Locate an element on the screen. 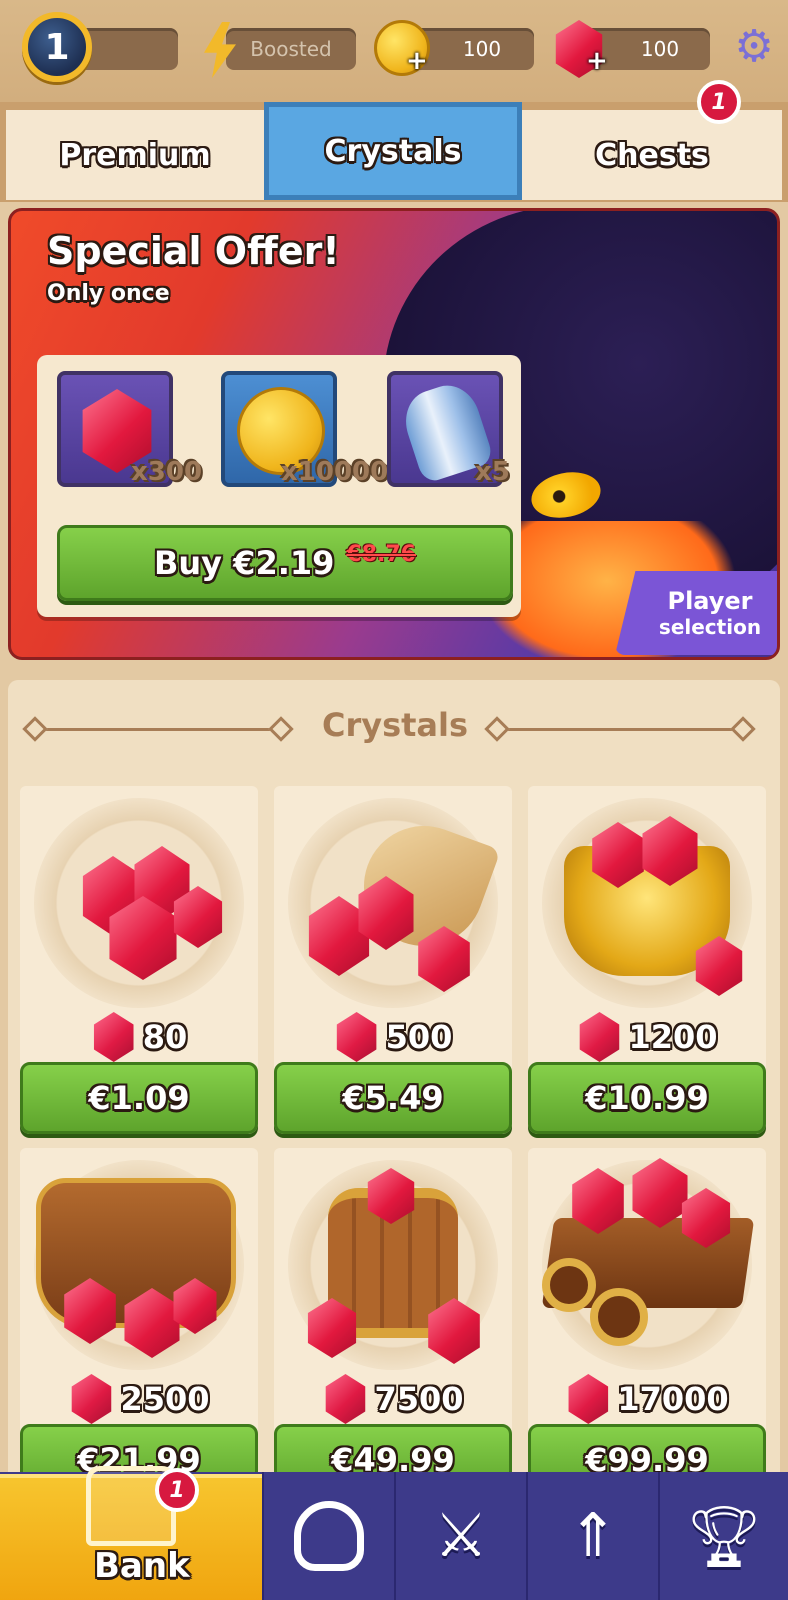 Image resolution: width=788 pixels, height=1600 pixels. divider-left is located at coordinates (162, 729).